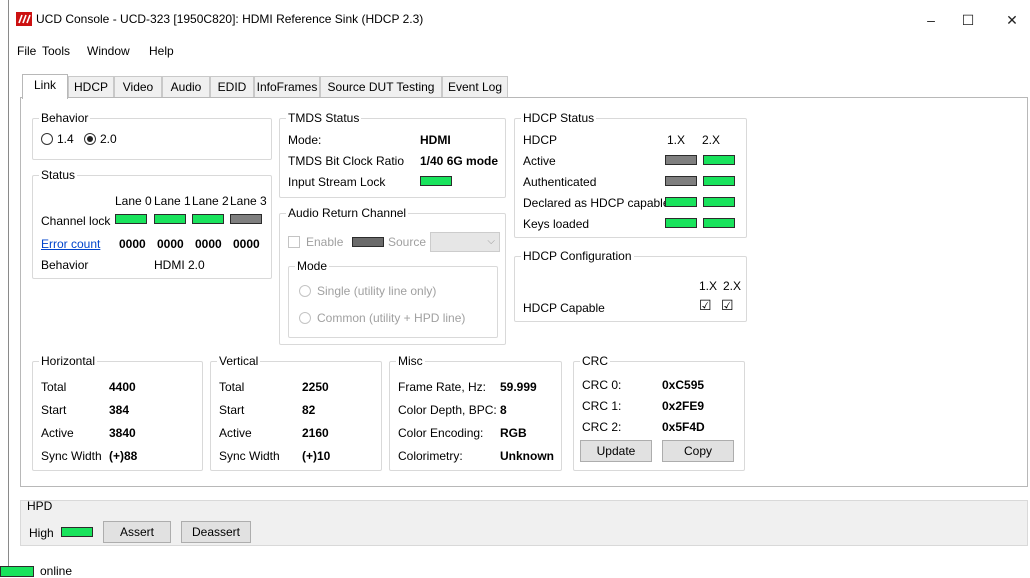 The height and width of the screenshot is (578, 1030). I want to click on hdcp-authenticated-1x-led, so click(681, 181).